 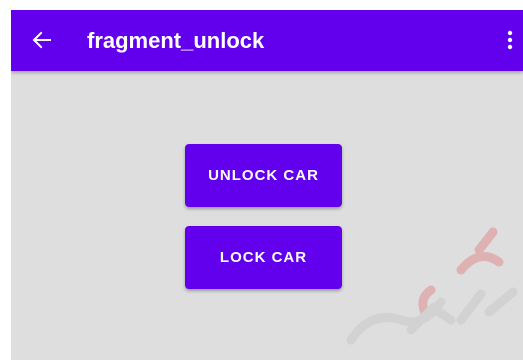 I want to click on more-vert-icon, so click(x=510, y=40).